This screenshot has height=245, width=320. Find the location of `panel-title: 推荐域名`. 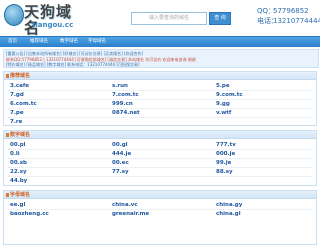

panel-title: 推荐域名 is located at coordinates (20, 76).